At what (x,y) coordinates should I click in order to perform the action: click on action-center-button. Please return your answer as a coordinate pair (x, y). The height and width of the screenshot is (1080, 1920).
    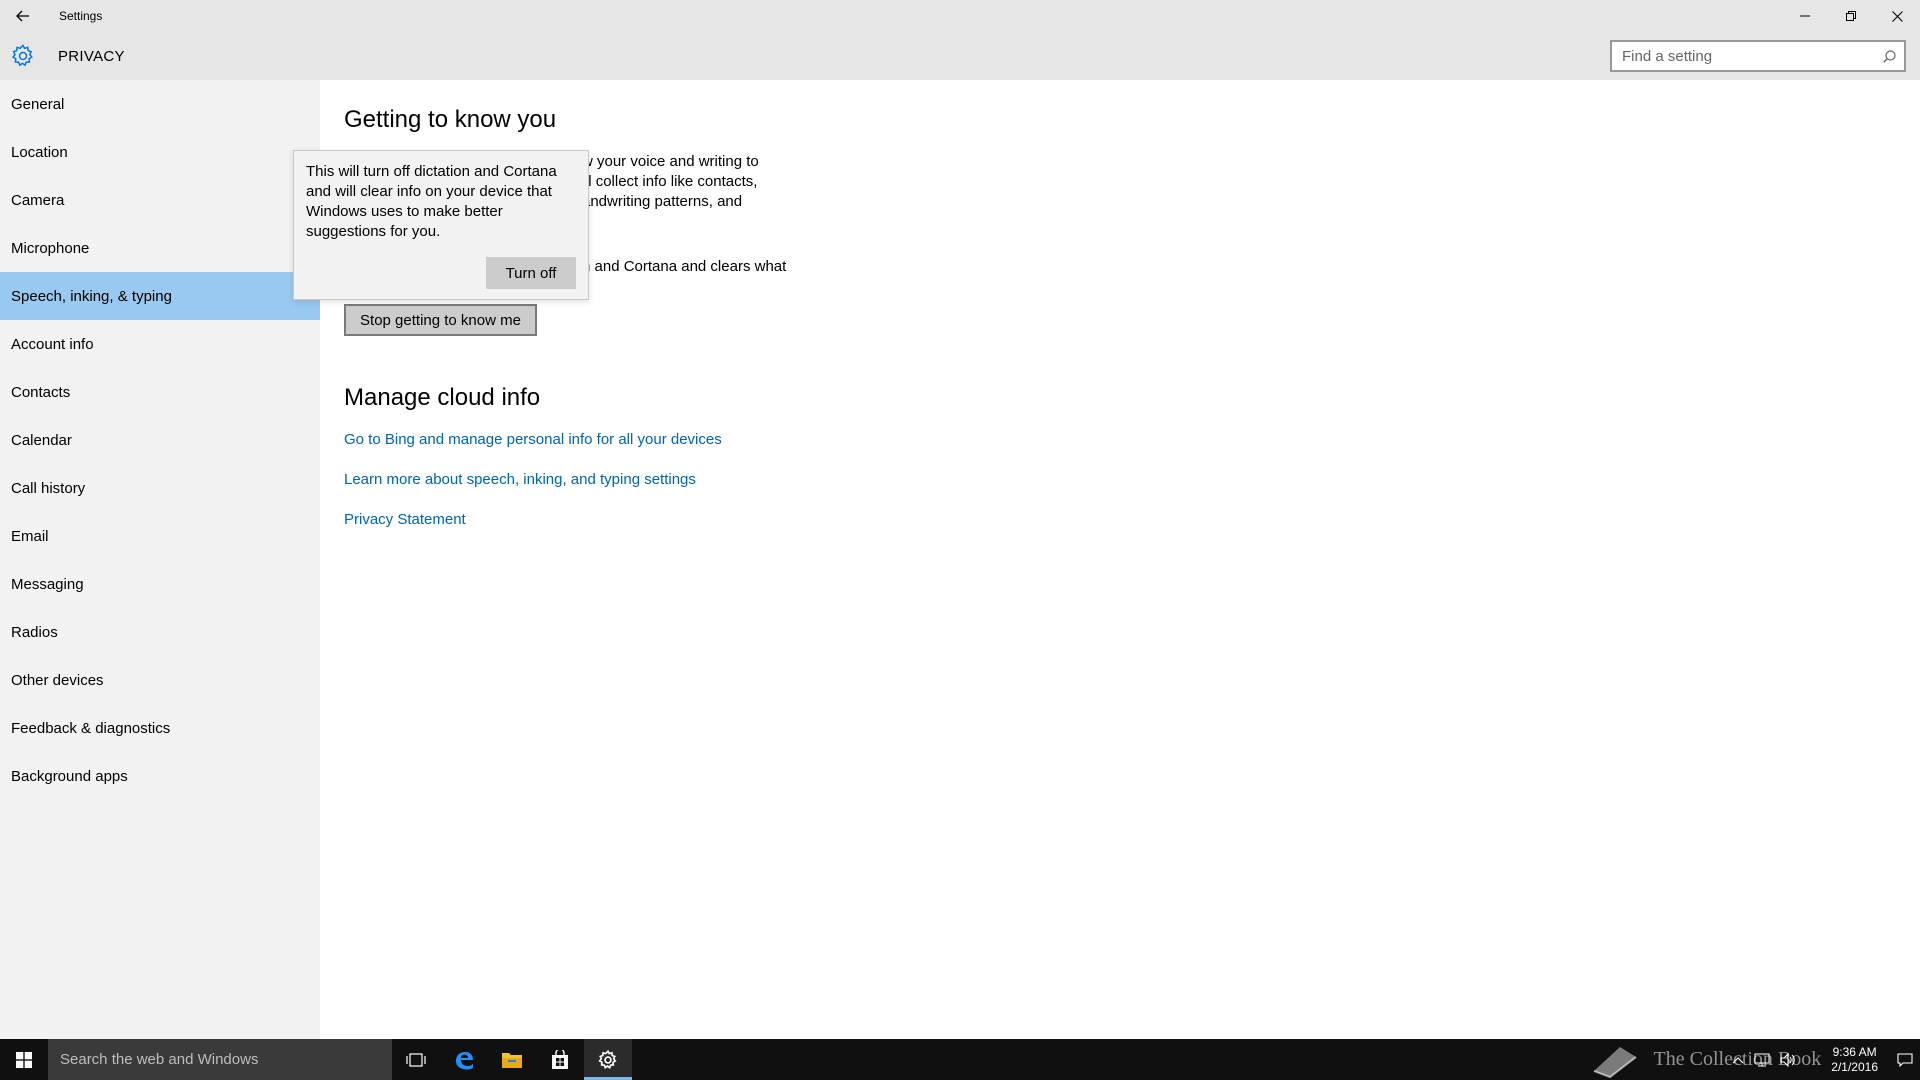
    Looking at the image, I should click on (1905, 1059).